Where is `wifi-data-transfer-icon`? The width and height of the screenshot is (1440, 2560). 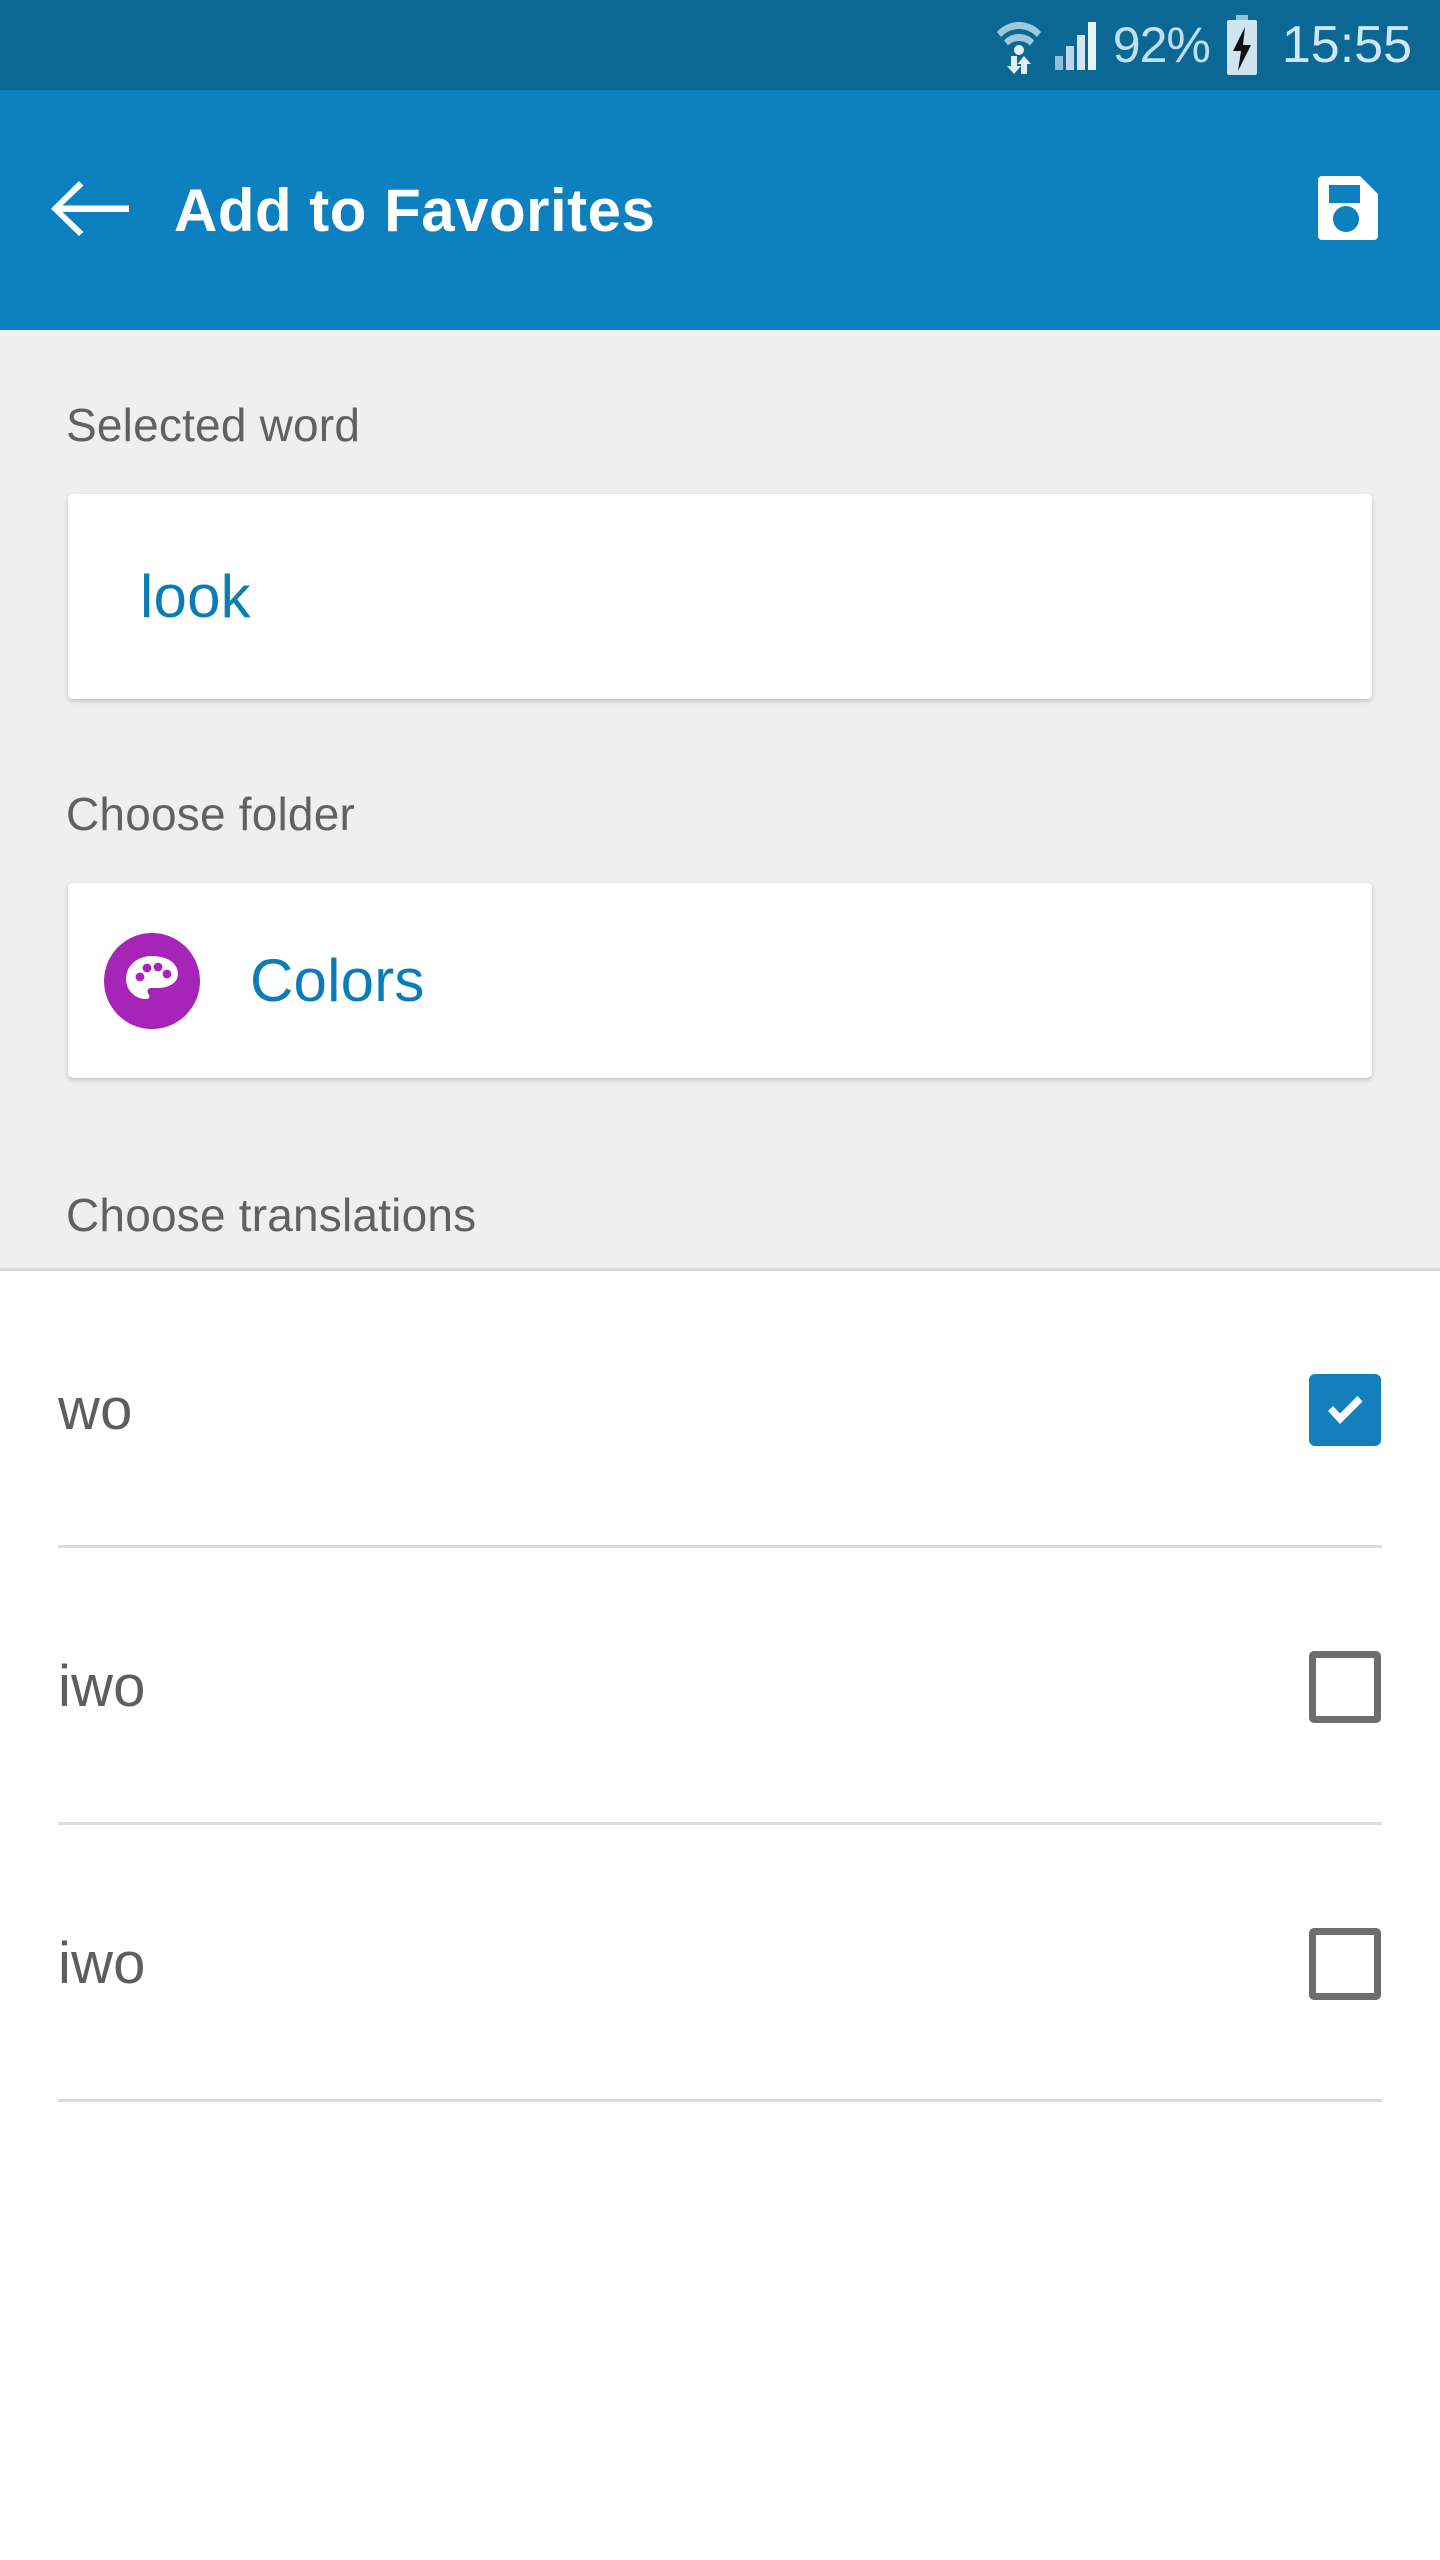 wifi-data-transfer-icon is located at coordinates (1018, 45).